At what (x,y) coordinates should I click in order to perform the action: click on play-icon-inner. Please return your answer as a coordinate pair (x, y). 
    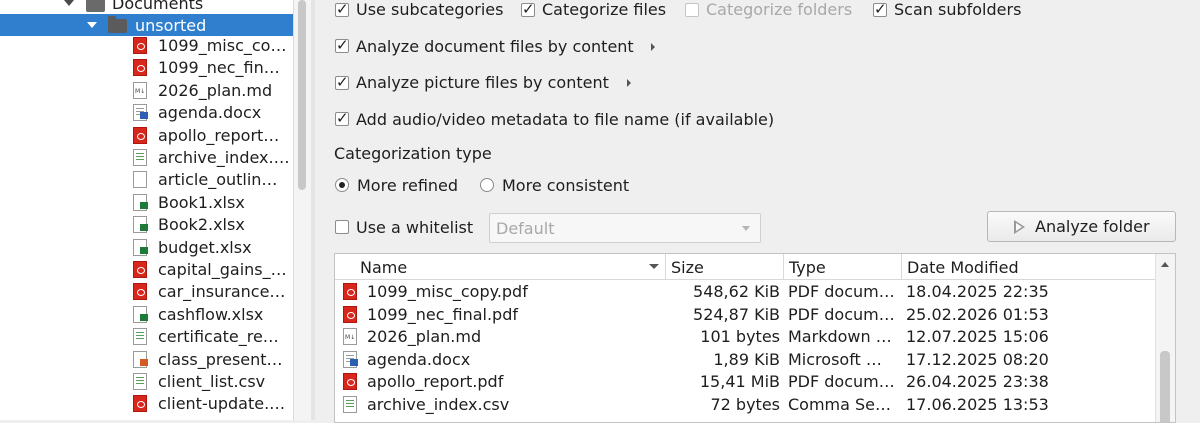
    Looking at the image, I should click on (1019, 227).